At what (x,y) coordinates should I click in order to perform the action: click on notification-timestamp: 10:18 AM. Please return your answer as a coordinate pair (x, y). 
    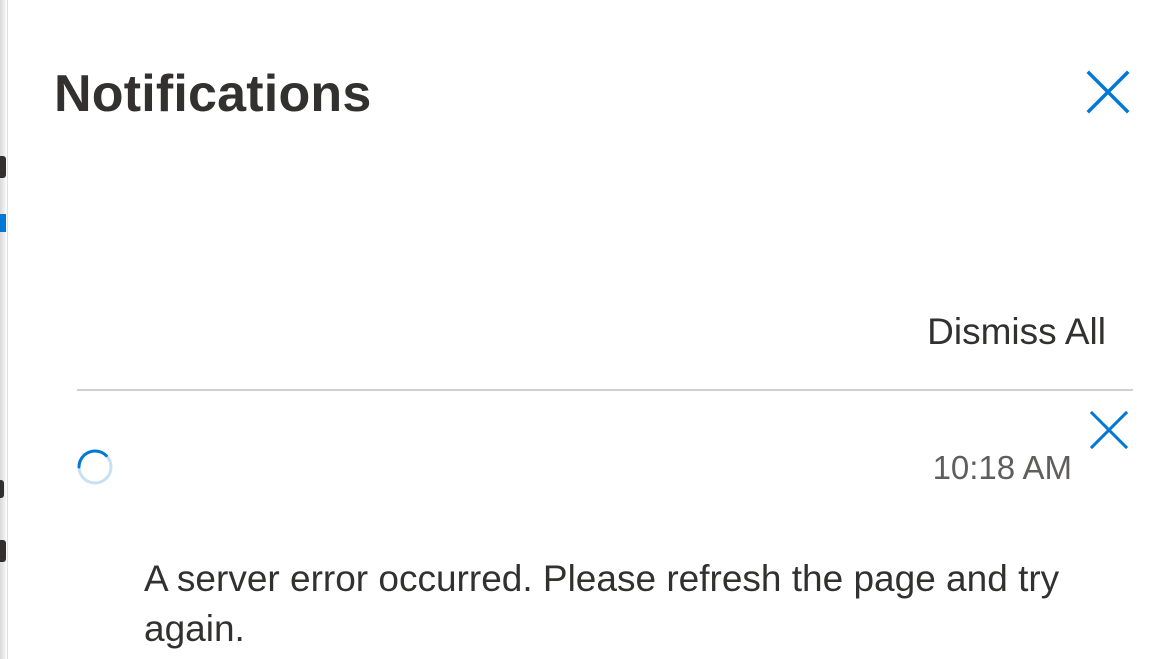
    Looking at the image, I should click on (1002, 467).